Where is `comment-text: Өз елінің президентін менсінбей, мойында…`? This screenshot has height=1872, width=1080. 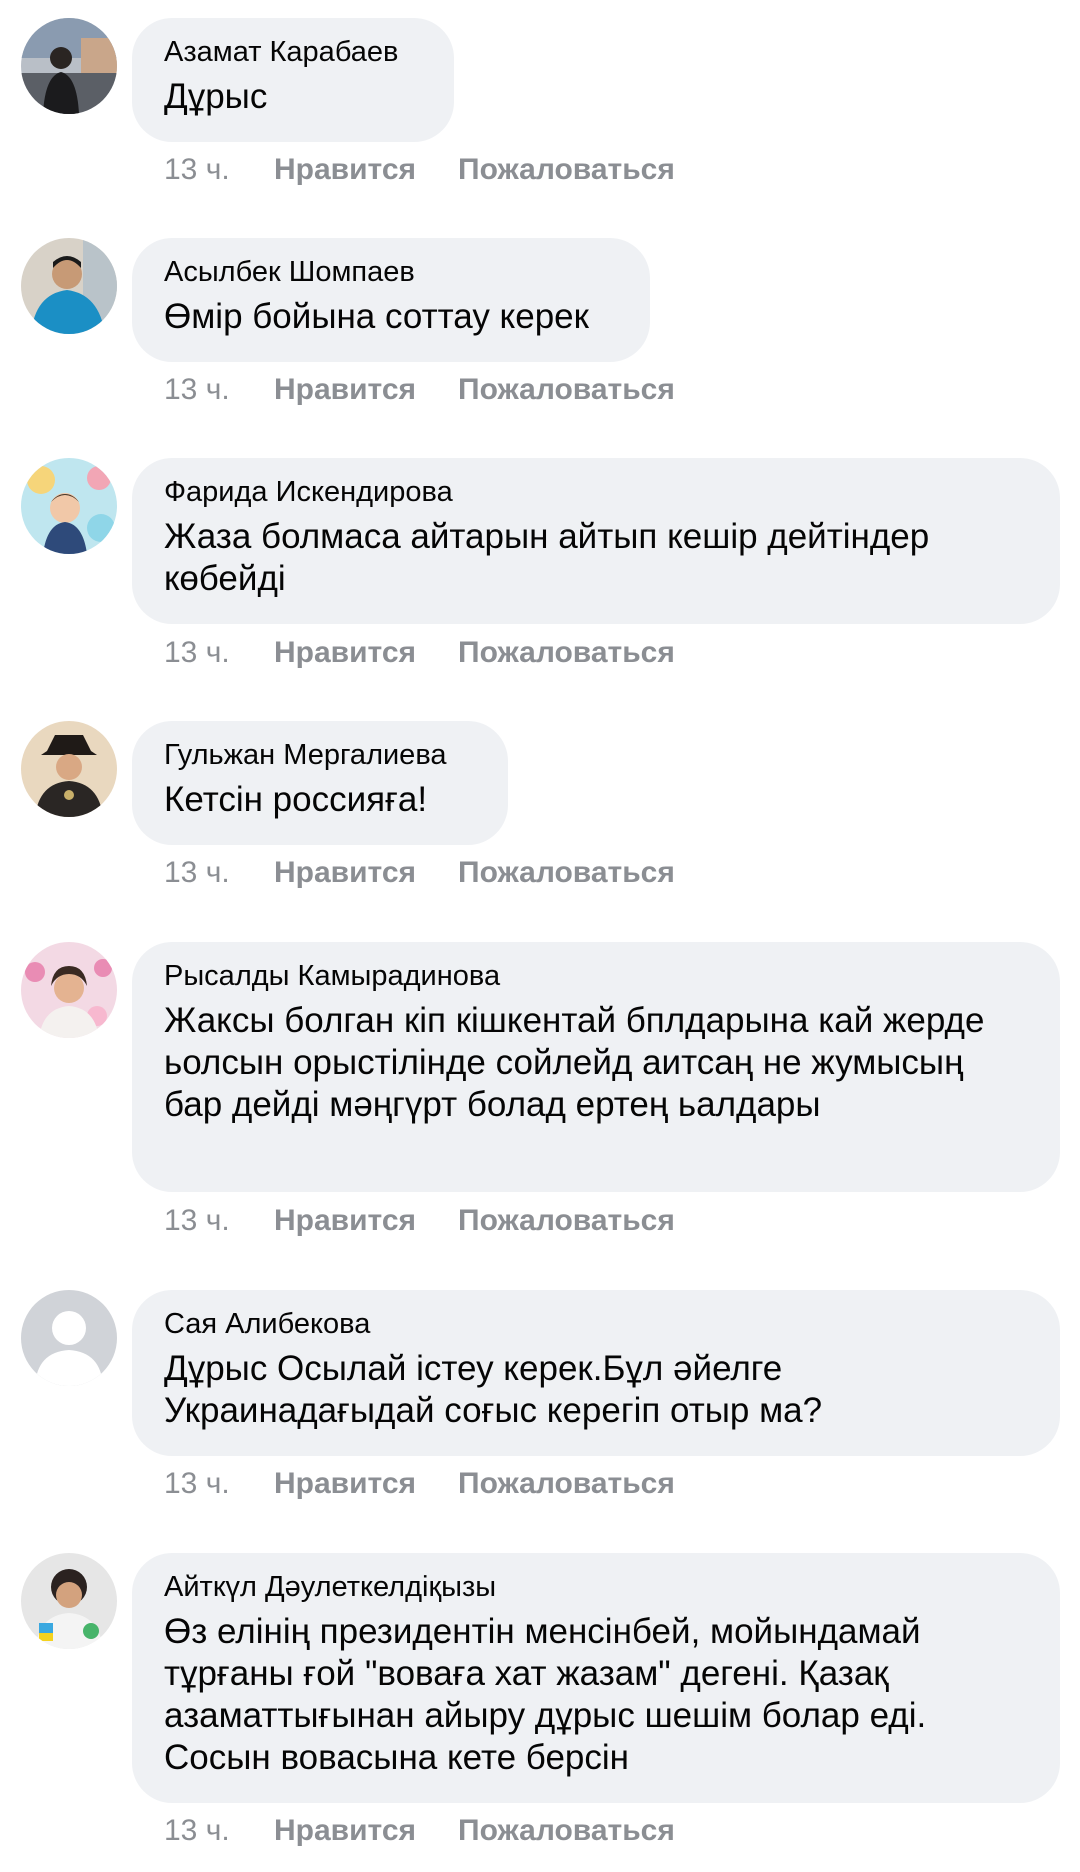 comment-text: Өз елінің президентін менсінбей, мойында… is located at coordinates (545, 1694).